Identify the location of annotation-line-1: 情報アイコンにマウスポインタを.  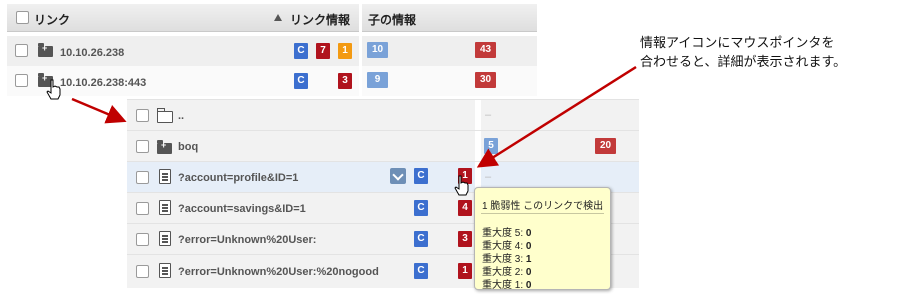
(737, 42).